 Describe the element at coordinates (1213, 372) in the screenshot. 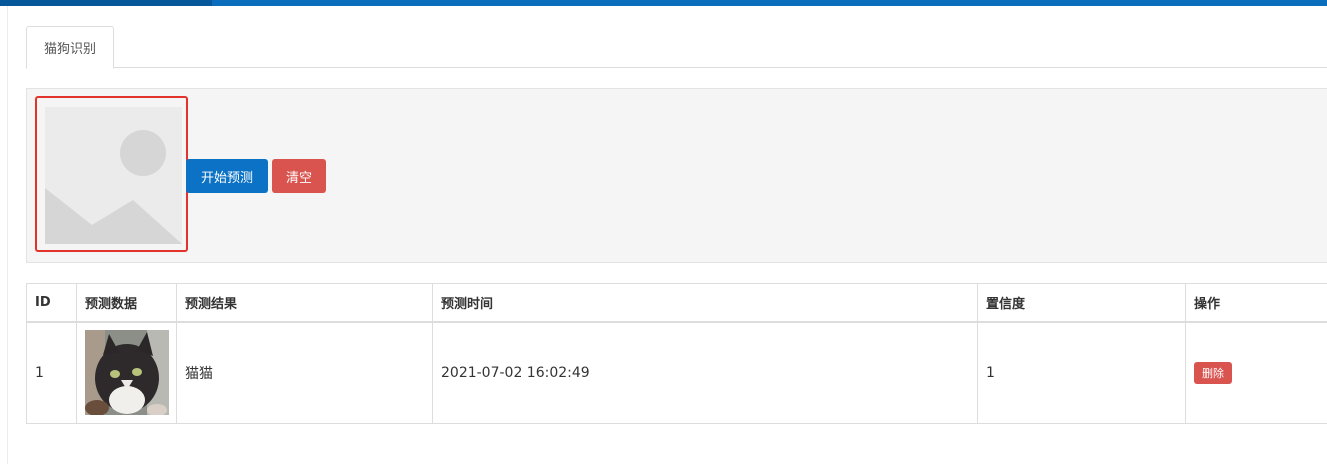

I see `delete-button: 删除` at that location.